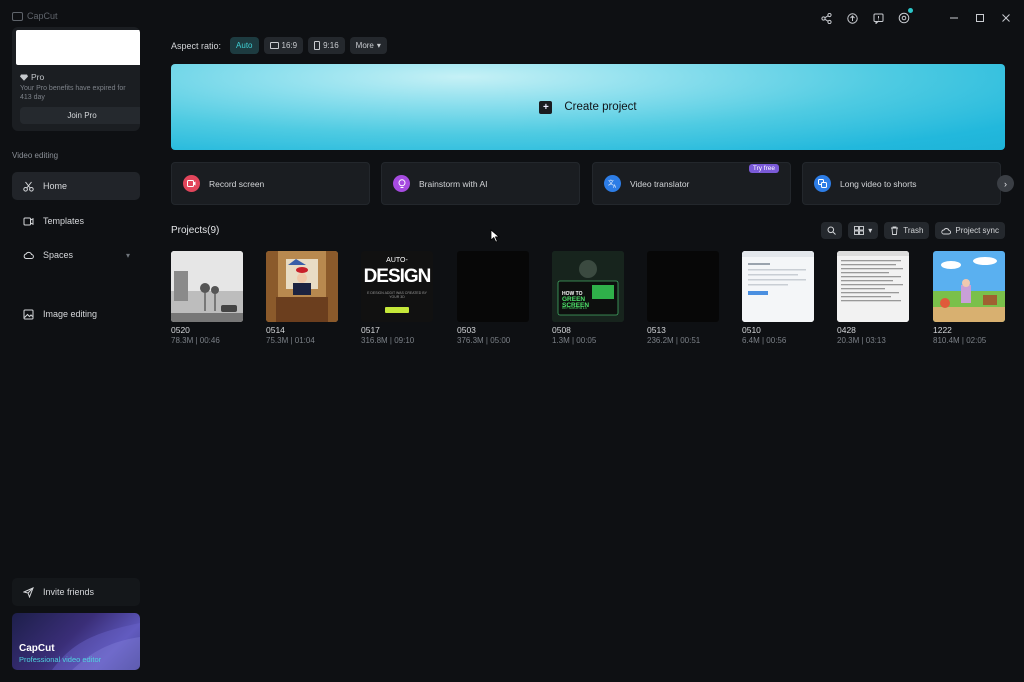  I want to click on project-card: 0513 236.2M | 00:51, so click(683, 298).